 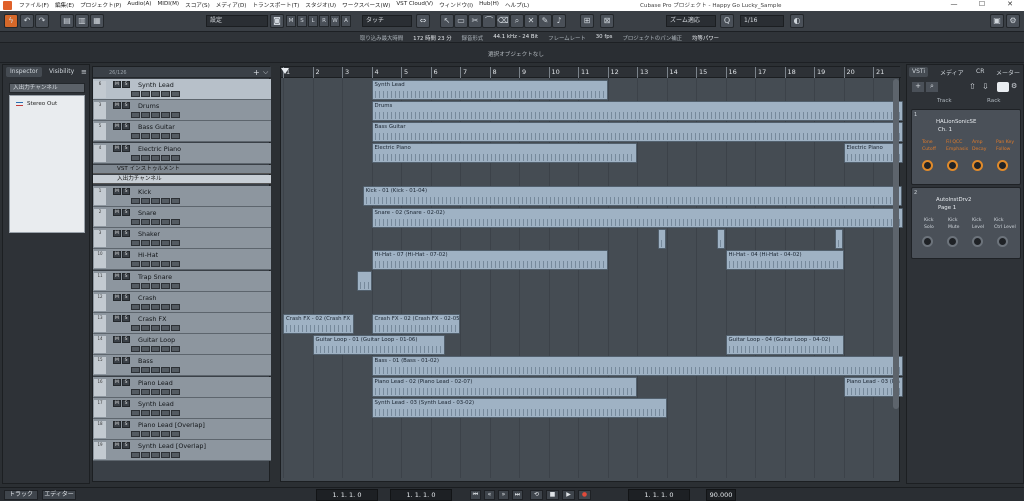 I want to click on track-name: Electric Piano, so click(x=159, y=149).